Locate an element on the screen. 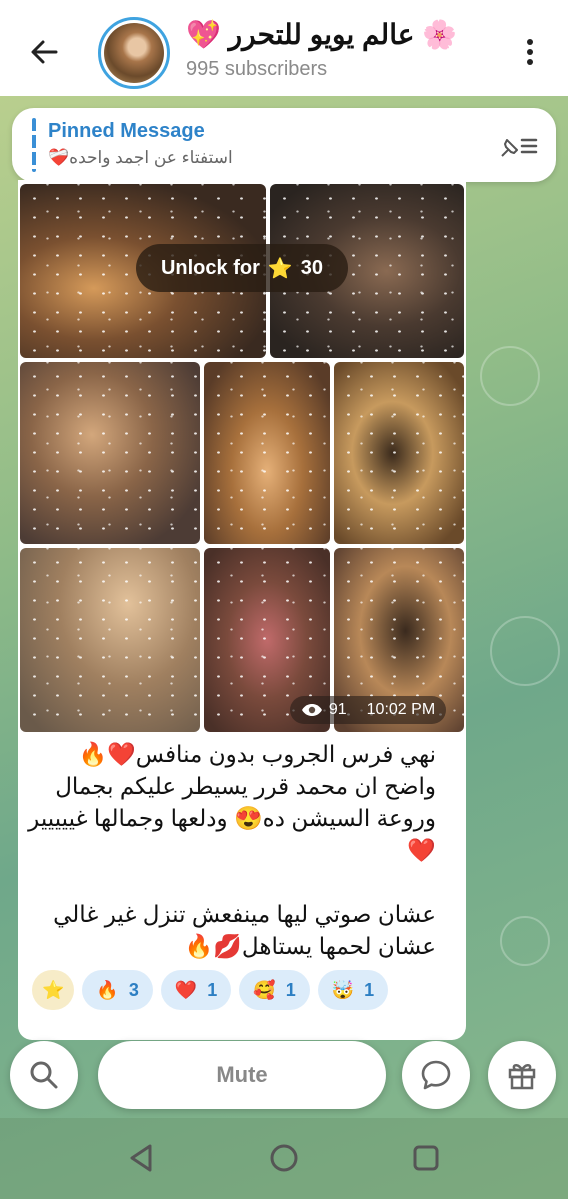 The height and width of the screenshot is (1199, 568). search-button is located at coordinates (44, 1075).